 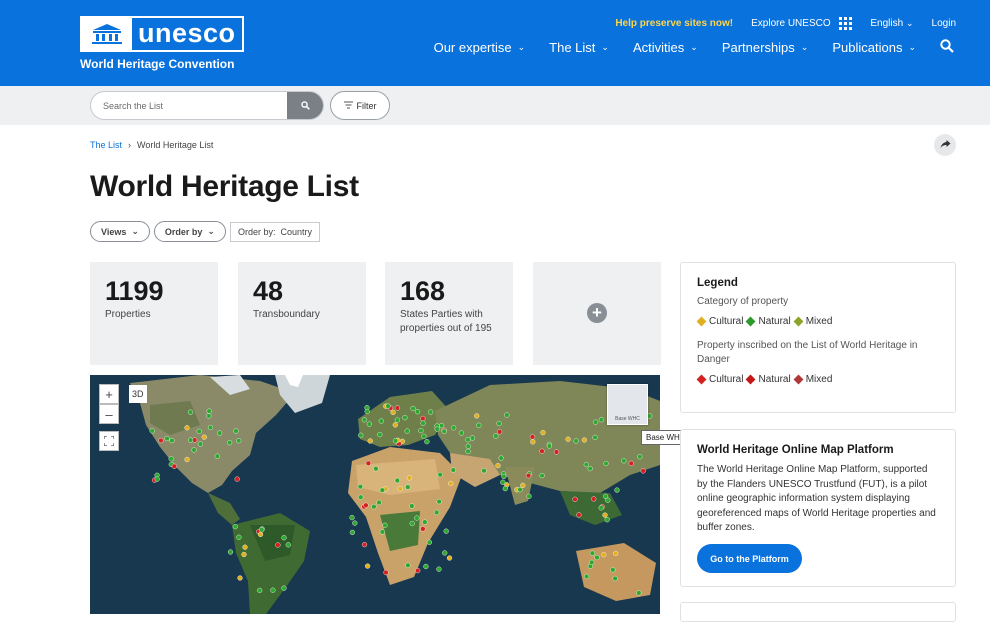 What do you see at coordinates (749, 558) in the screenshot?
I see `go-to-platform-button: Go to the Platform` at bounding box center [749, 558].